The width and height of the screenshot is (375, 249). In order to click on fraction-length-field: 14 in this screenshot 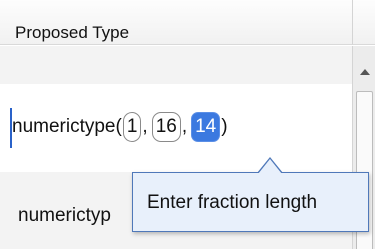, I will do `click(206, 127)`.